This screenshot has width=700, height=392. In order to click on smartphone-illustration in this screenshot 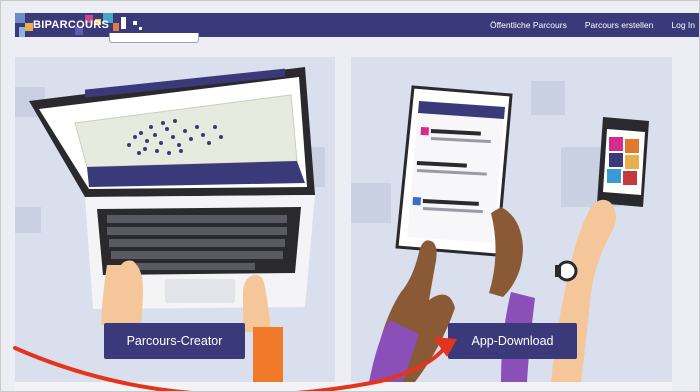, I will do `click(623, 162)`.